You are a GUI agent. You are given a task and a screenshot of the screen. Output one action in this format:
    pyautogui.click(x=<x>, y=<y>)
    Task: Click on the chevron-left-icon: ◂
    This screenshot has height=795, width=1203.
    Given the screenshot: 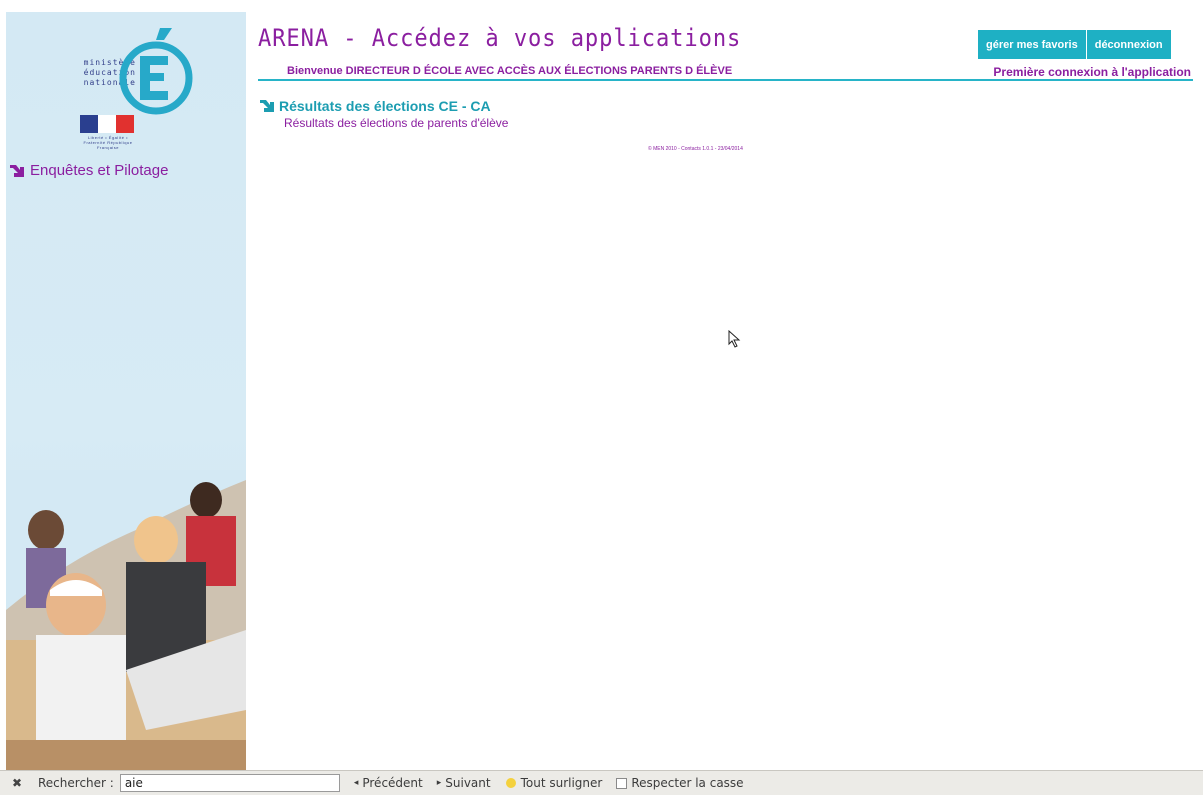 What is the action you would take?
    pyautogui.click(x=356, y=783)
    